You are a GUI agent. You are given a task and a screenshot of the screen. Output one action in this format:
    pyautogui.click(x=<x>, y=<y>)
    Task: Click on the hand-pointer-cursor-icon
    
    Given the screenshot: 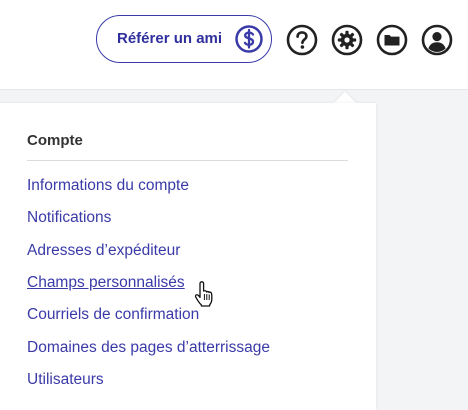 What is the action you would take?
    pyautogui.click(x=203, y=294)
    